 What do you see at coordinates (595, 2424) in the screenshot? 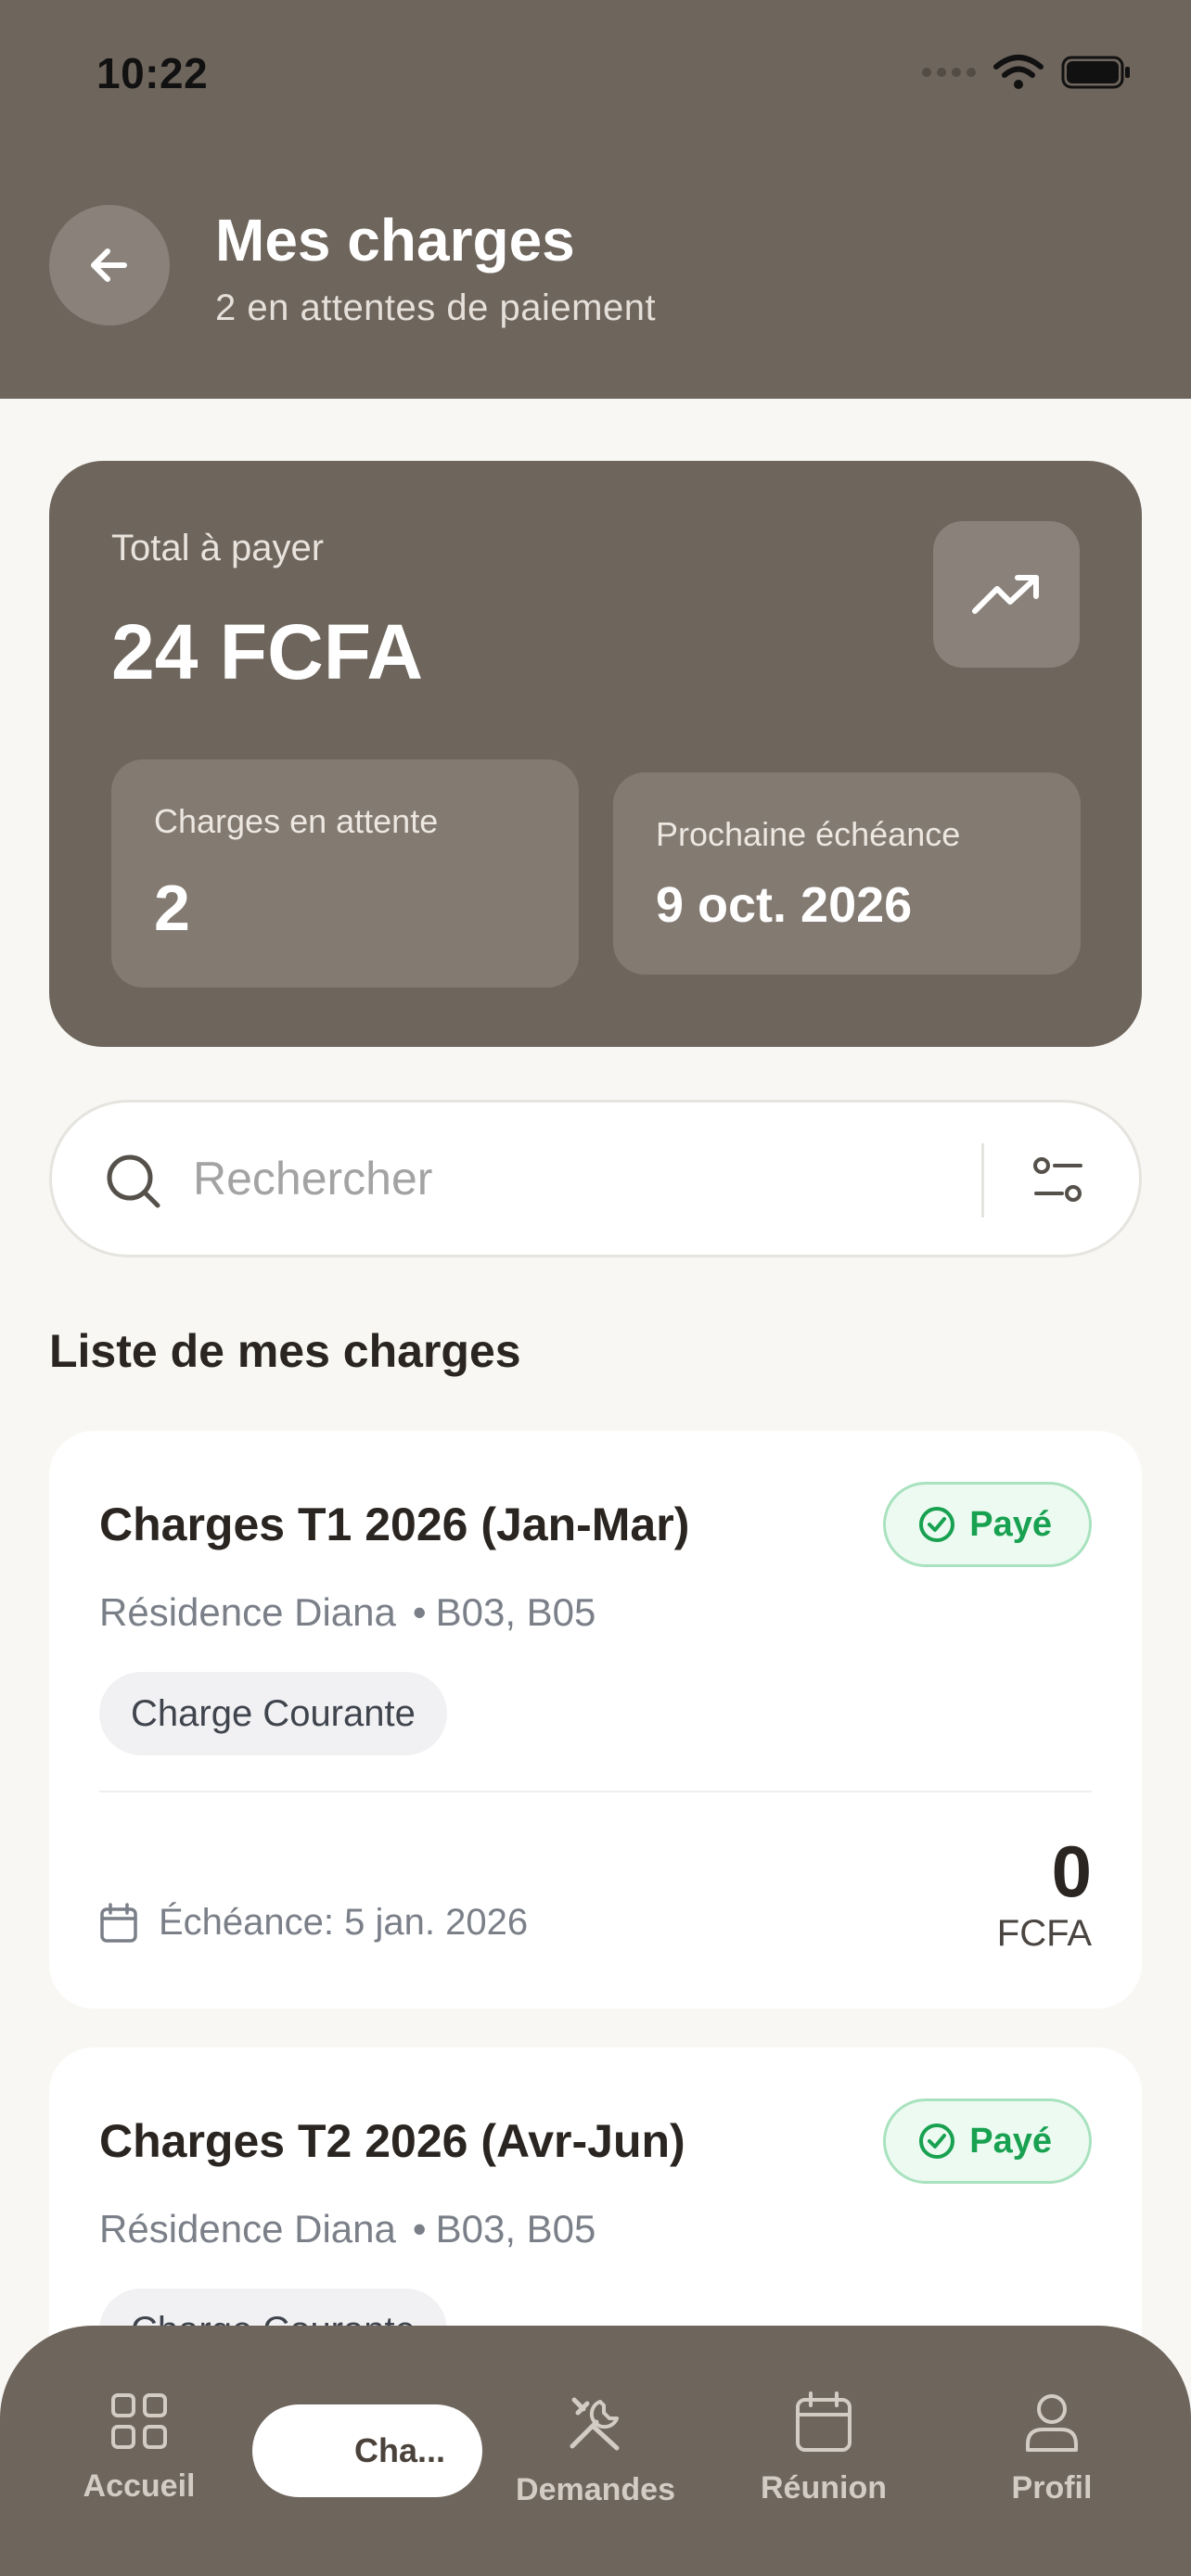
I see `tools-icon` at bounding box center [595, 2424].